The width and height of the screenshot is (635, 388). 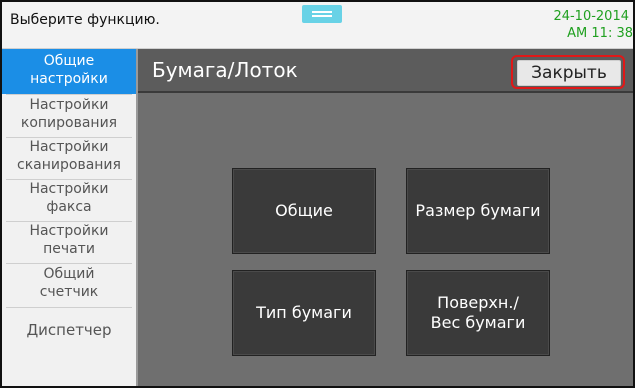 What do you see at coordinates (385, 71) in the screenshot?
I see `page-header: Бумага/Лоток Закрыть` at bounding box center [385, 71].